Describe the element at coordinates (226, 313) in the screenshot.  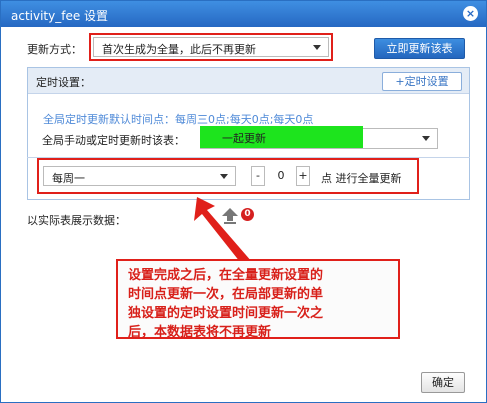
I see `annotation-line: 独设置的定时设置时间更新一次之` at that location.